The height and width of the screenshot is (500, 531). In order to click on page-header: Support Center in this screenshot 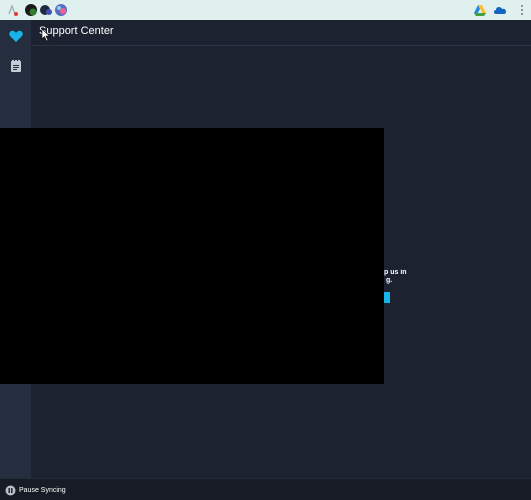, I will do `click(281, 33)`.